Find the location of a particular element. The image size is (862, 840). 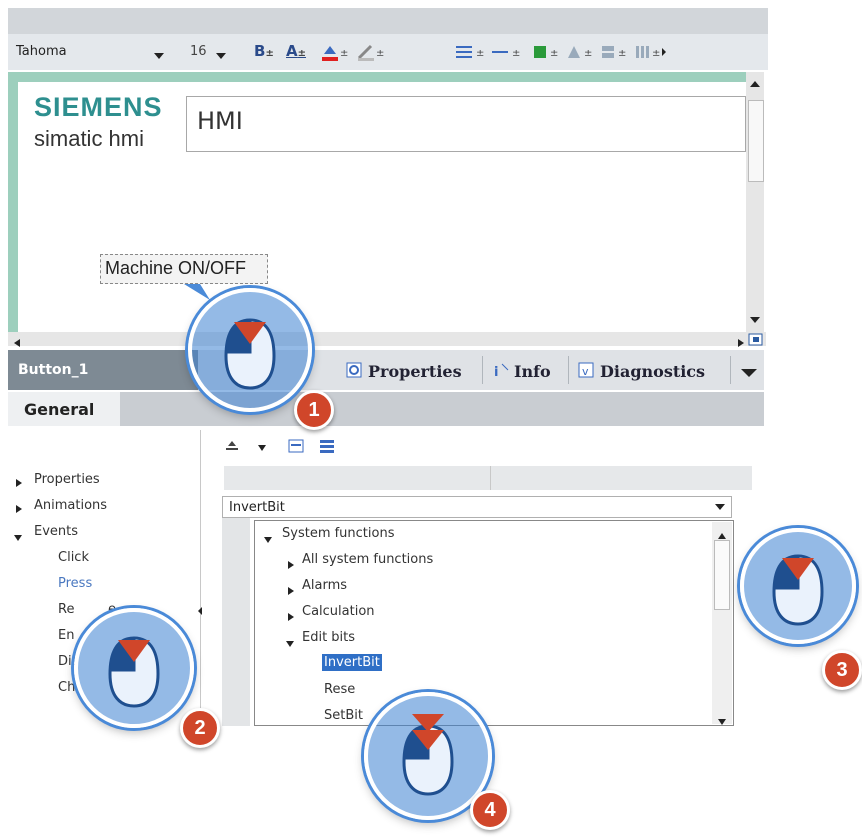

dropdown-item-setbit: SetBit is located at coordinates (343, 715).